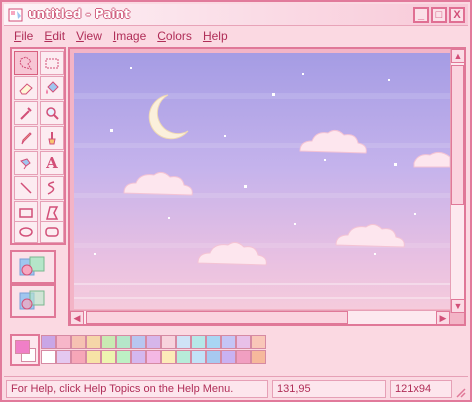  I want to click on close-icon: X, so click(457, 14).